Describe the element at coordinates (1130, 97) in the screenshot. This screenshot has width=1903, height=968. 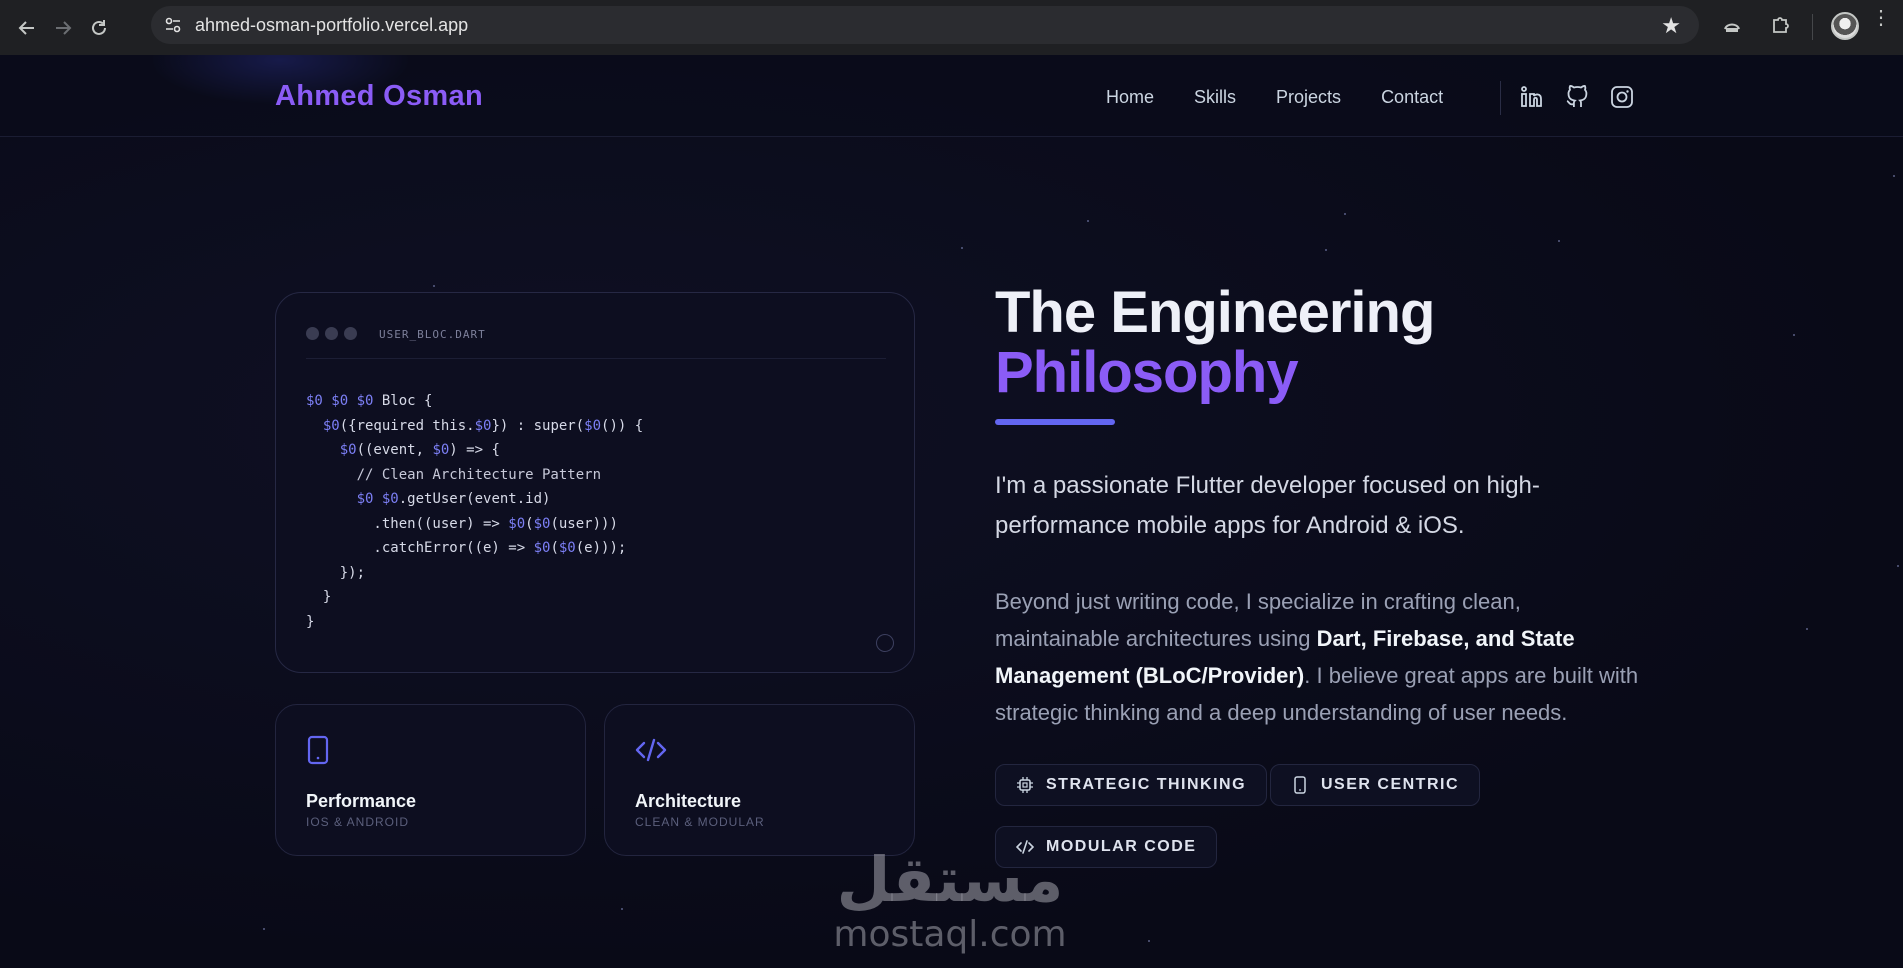
I see `nav-home: Home` at that location.